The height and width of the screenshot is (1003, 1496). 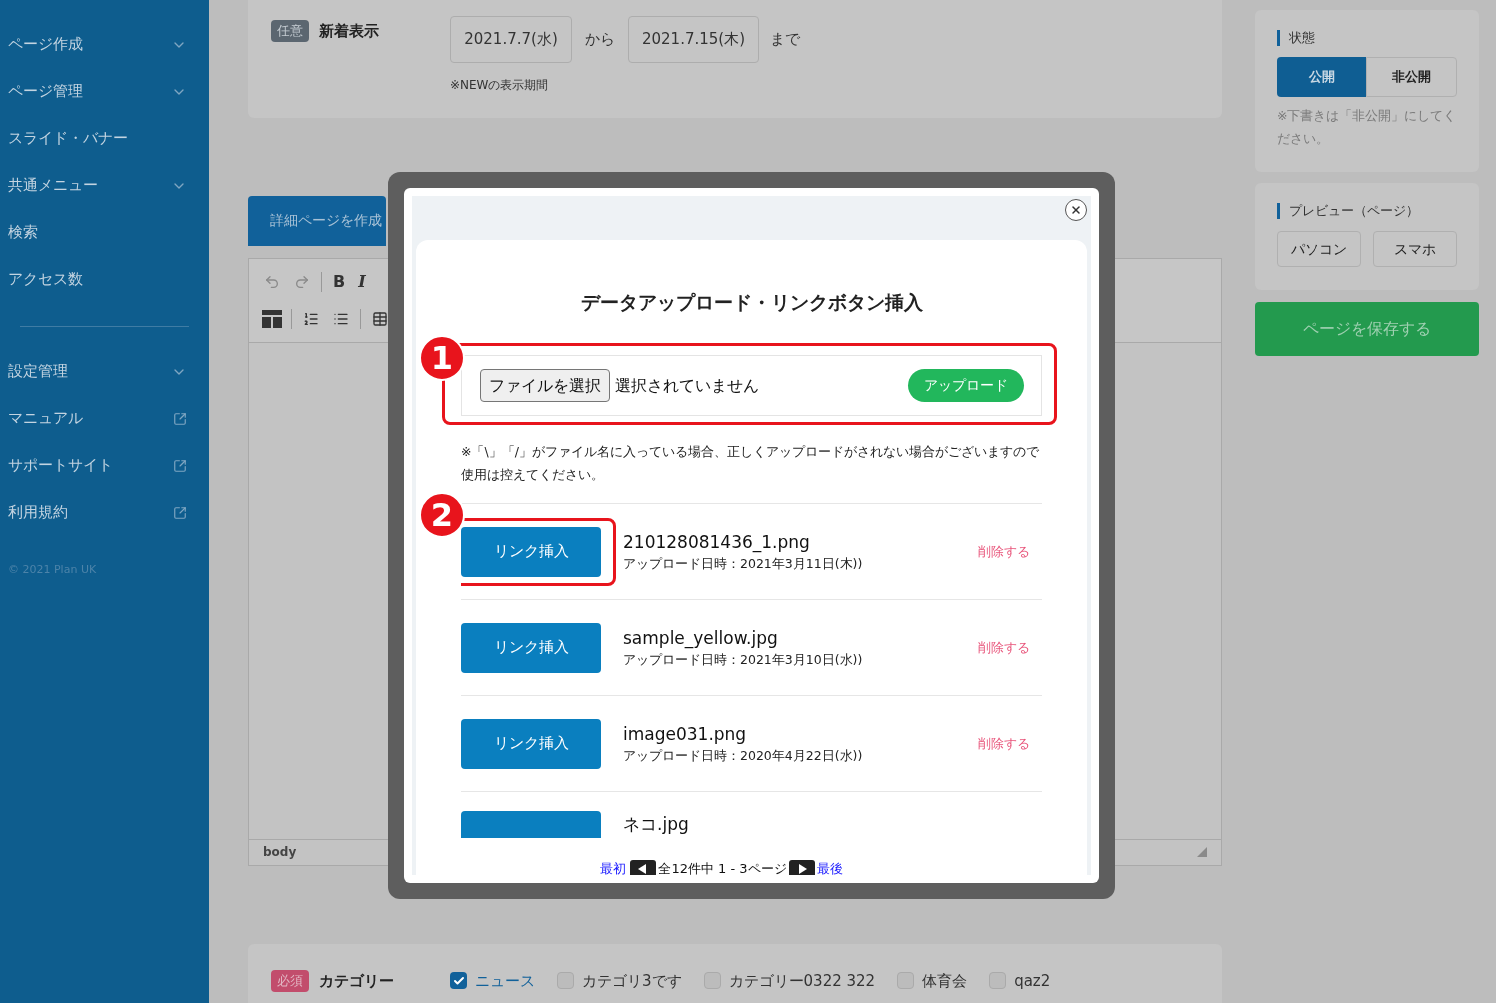 What do you see at coordinates (290, 981) in the screenshot?
I see `required-badge: 必須` at bounding box center [290, 981].